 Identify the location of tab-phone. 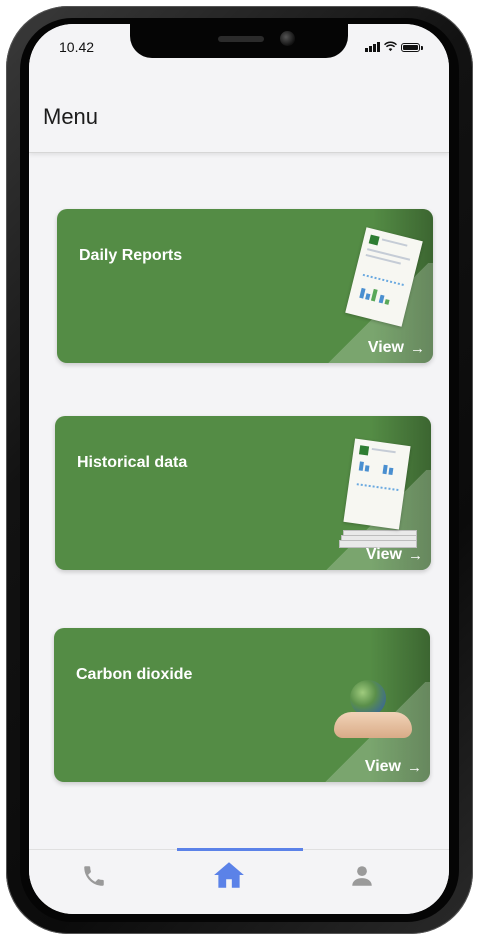
(96, 878).